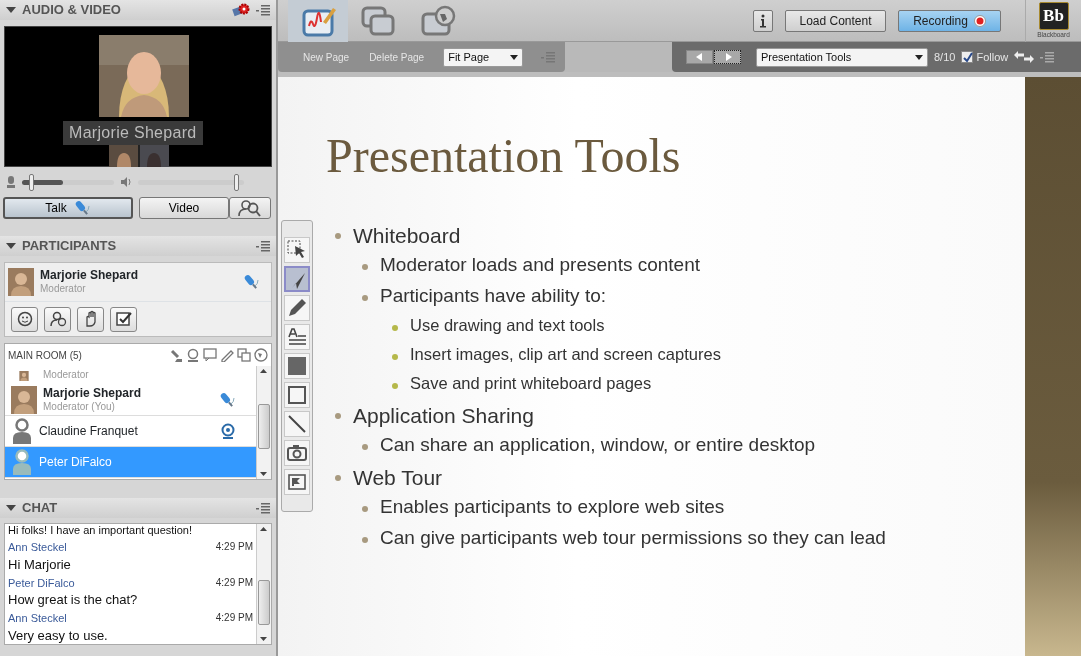 Image resolution: width=1081 pixels, height=656 pixels. Describe the element at coordinates (443, 416) in the screenshot. I see `bullet-text: Application Sharing` at that location.